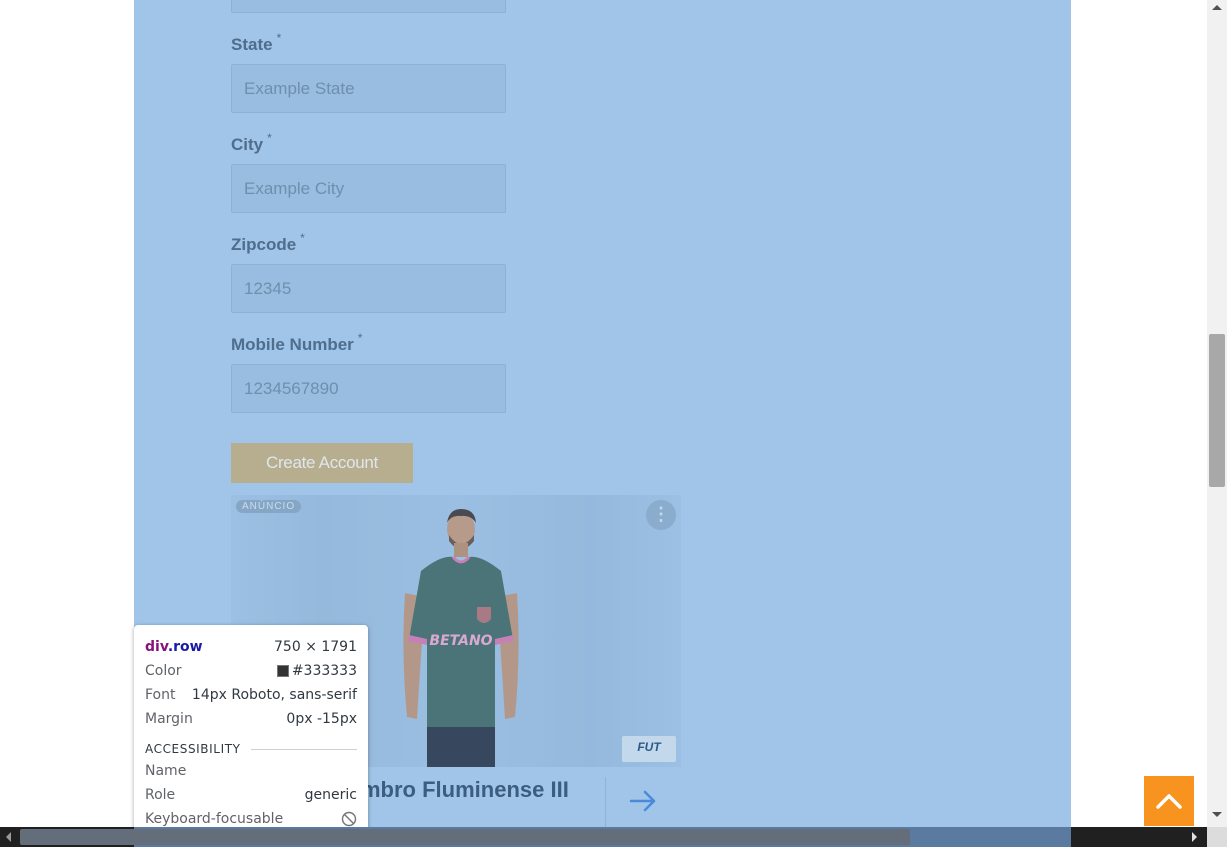 The height and width of the screenshot is (847, 1227). I want to click on horizontal-scrollbar, so click(603, 837).